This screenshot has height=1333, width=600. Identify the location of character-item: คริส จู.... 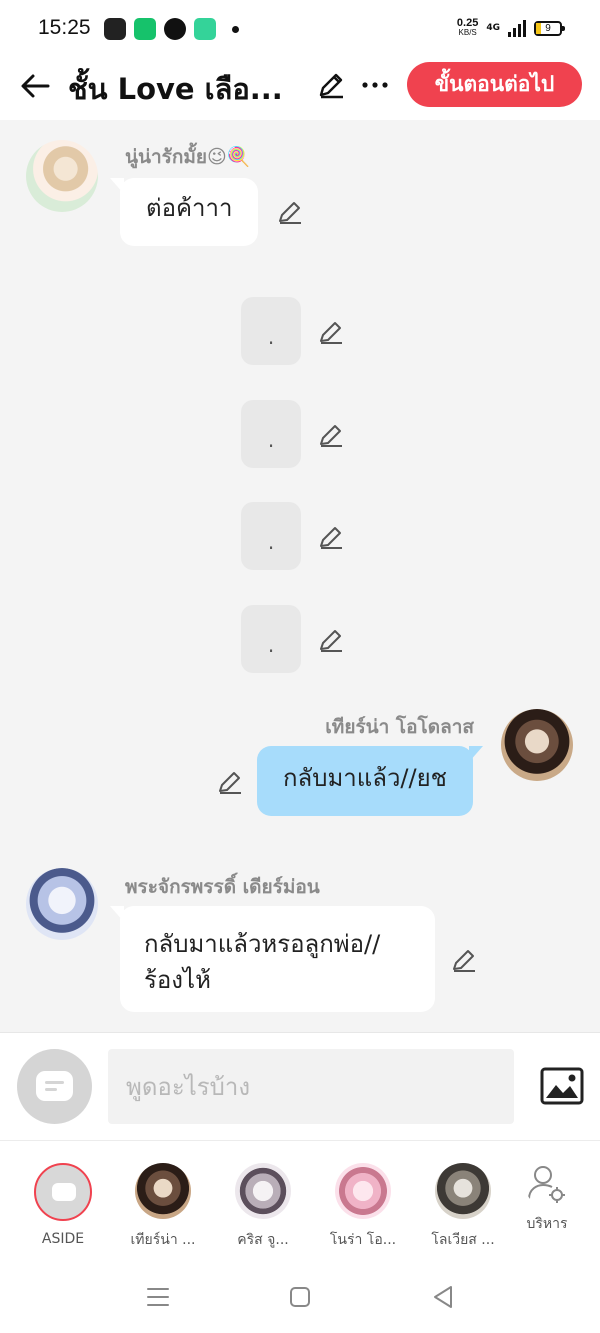
(263, 1207).